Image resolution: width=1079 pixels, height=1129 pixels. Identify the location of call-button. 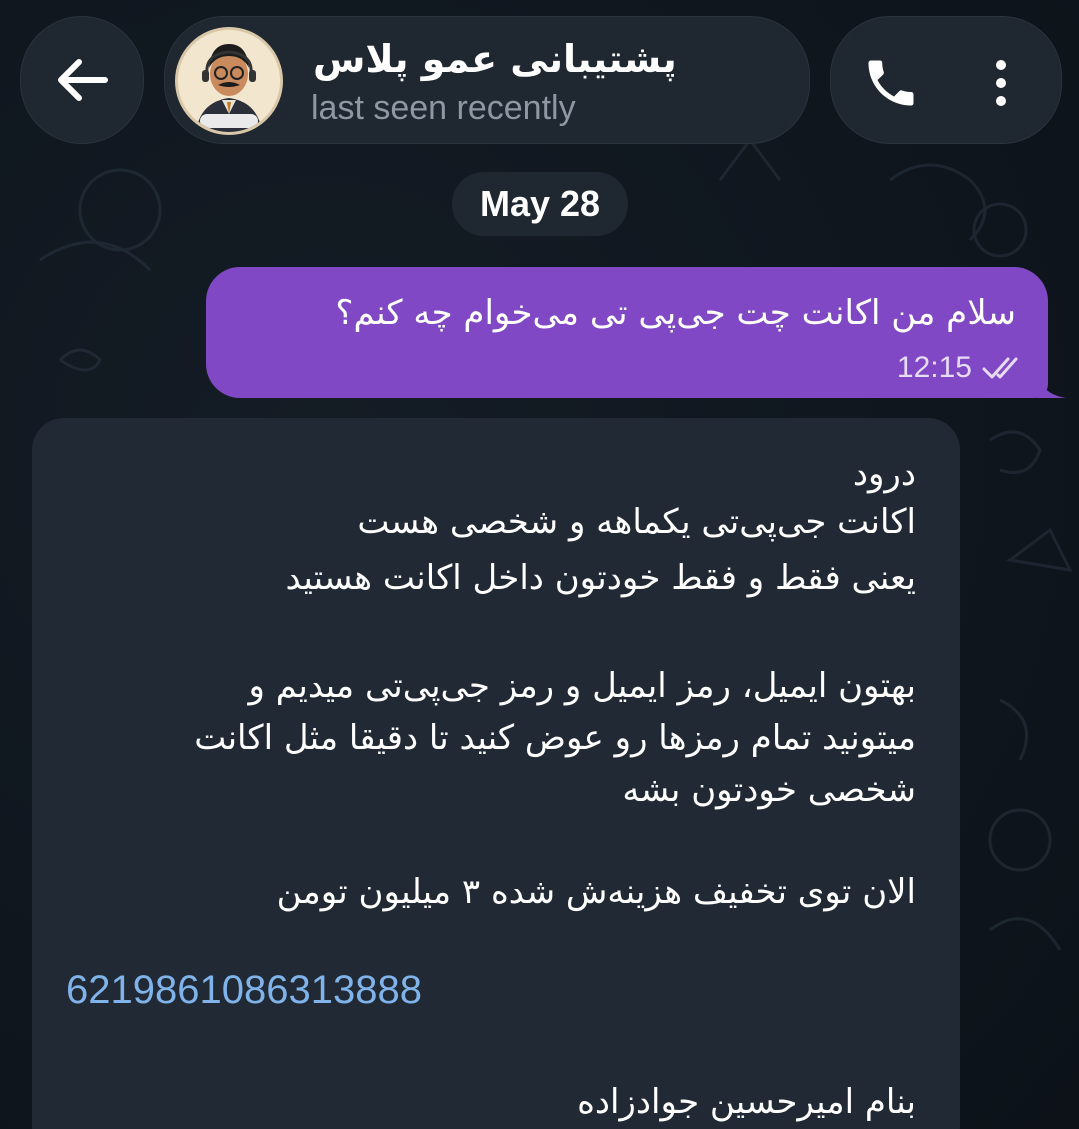
(891, 83).